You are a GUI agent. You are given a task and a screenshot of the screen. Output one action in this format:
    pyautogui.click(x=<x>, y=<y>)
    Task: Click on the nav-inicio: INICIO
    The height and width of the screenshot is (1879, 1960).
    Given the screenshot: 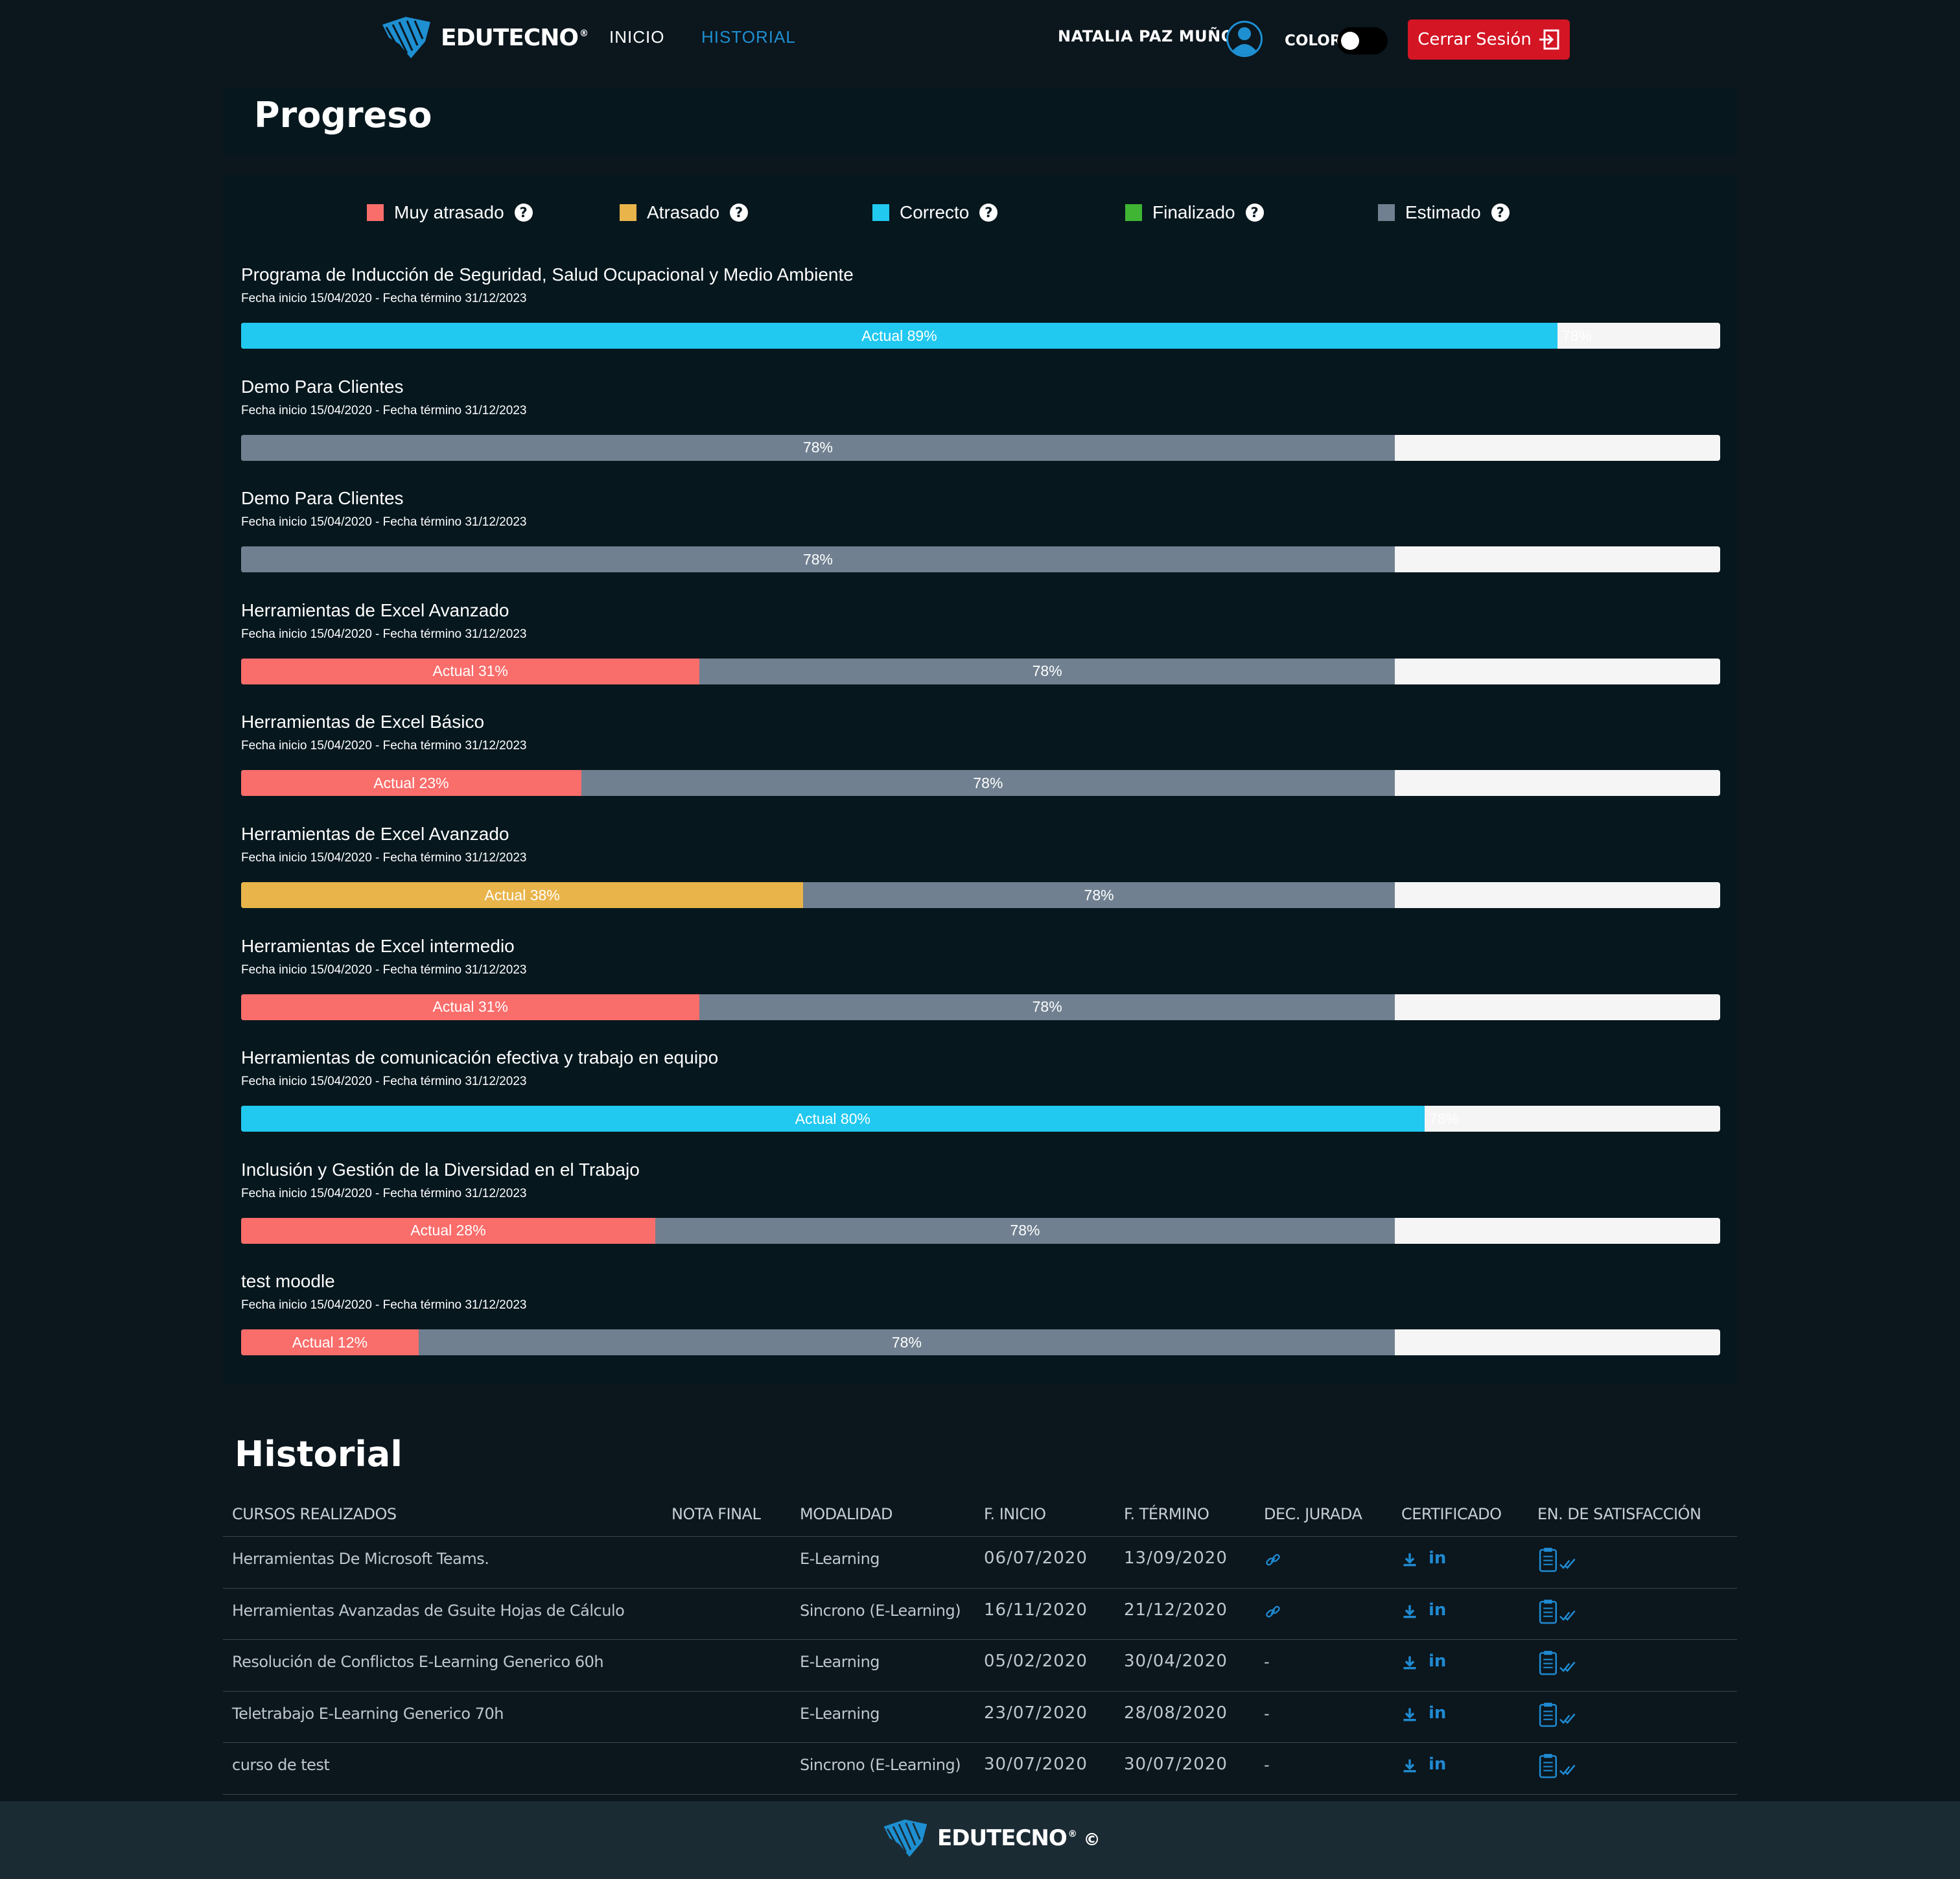 What is the action you would take?
    pyautogui.click(x=636, y=37)
    